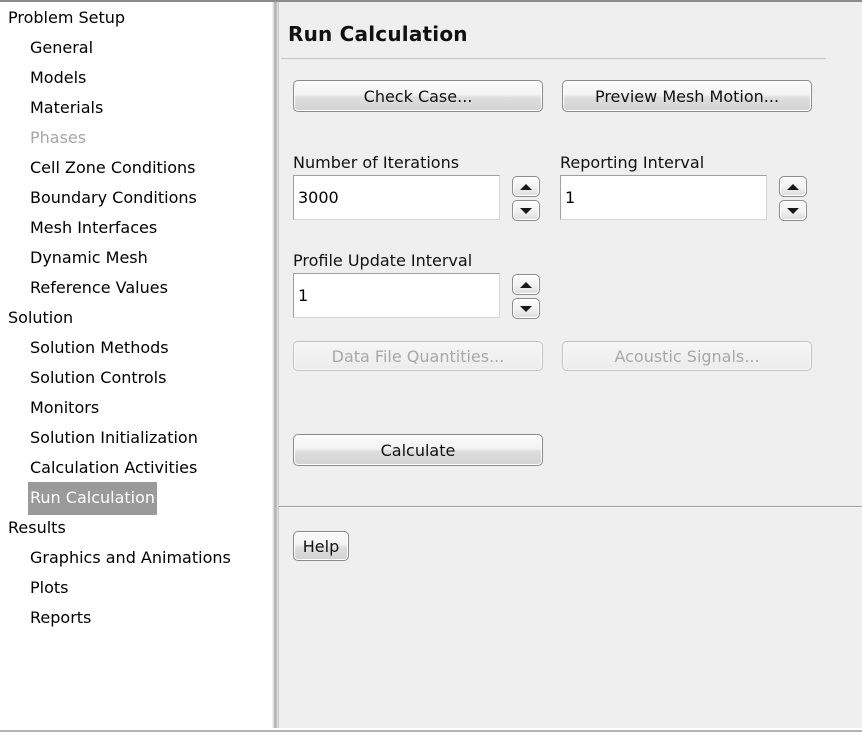 This screenshot has width=862, height=732. What do you see at coordinates (553, 58) in the screenshot?
I see `title-separator` at bounding box center [553, 58].